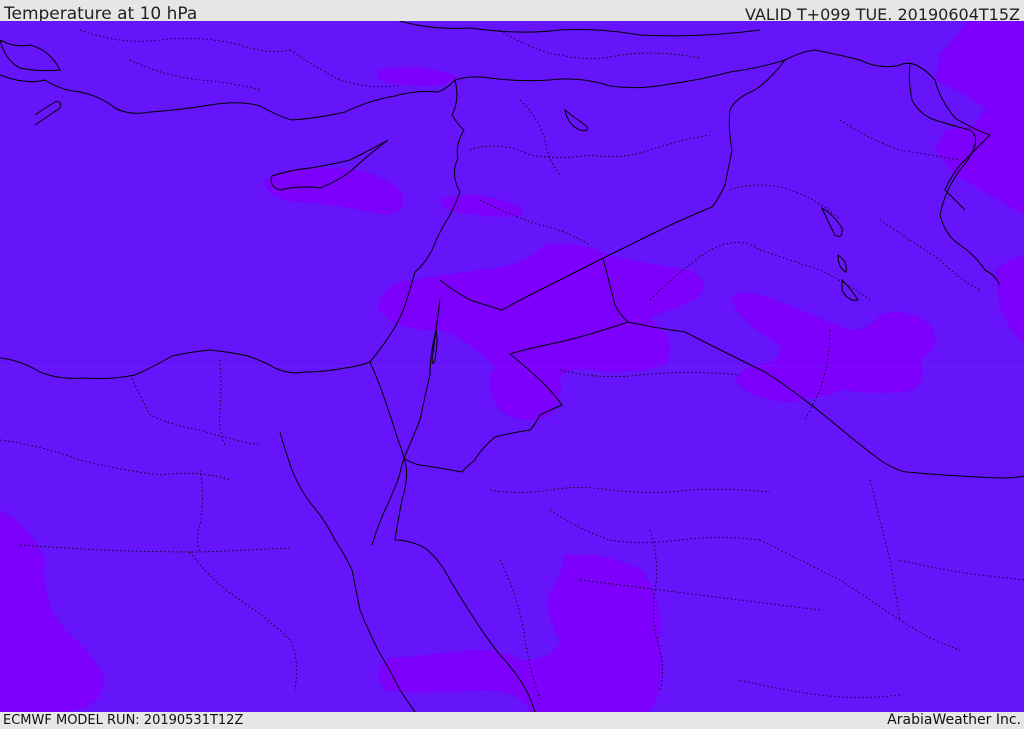 Image resolution: width=1024 pixels, height=729 pixels. Describe the element at coordinates (954, 720) in the screenshot. I see `credit-label: ArabiaWeather Inc.` at that location.